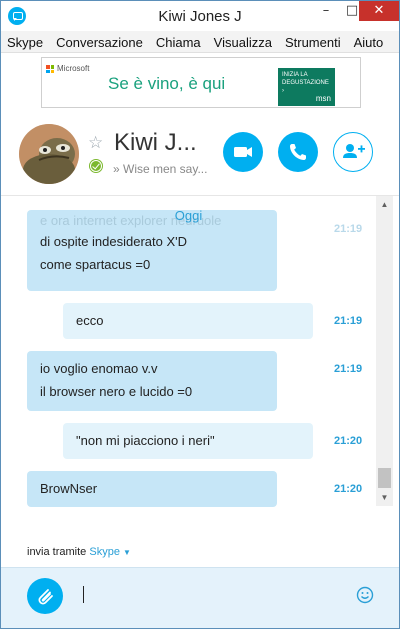  What do you see at coordinates (384, 497) in the screenshot?
I see `scroll-down-icon: ▼` at bounding box center [384, 497].